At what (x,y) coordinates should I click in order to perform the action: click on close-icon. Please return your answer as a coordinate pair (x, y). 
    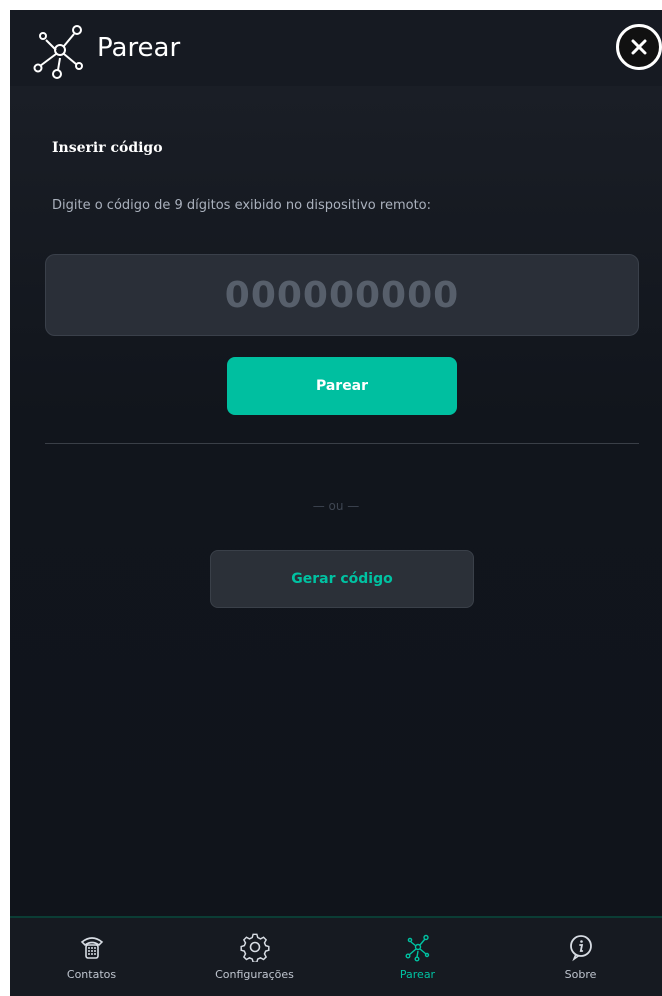
    Looking at the image, I should click on (639, 47).